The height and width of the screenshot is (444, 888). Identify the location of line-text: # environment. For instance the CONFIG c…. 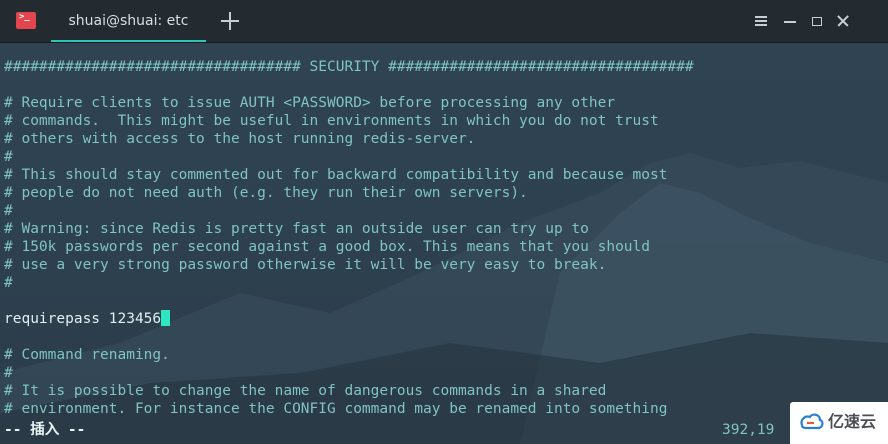
(336, 409).